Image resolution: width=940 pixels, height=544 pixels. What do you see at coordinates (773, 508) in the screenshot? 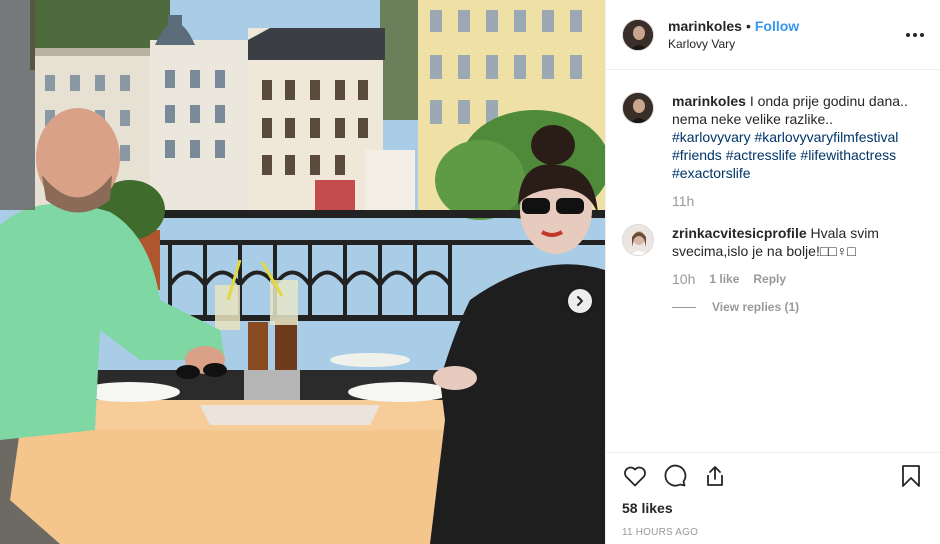
I see `likes-count: 58 likes` at bounding box center [773, 508].